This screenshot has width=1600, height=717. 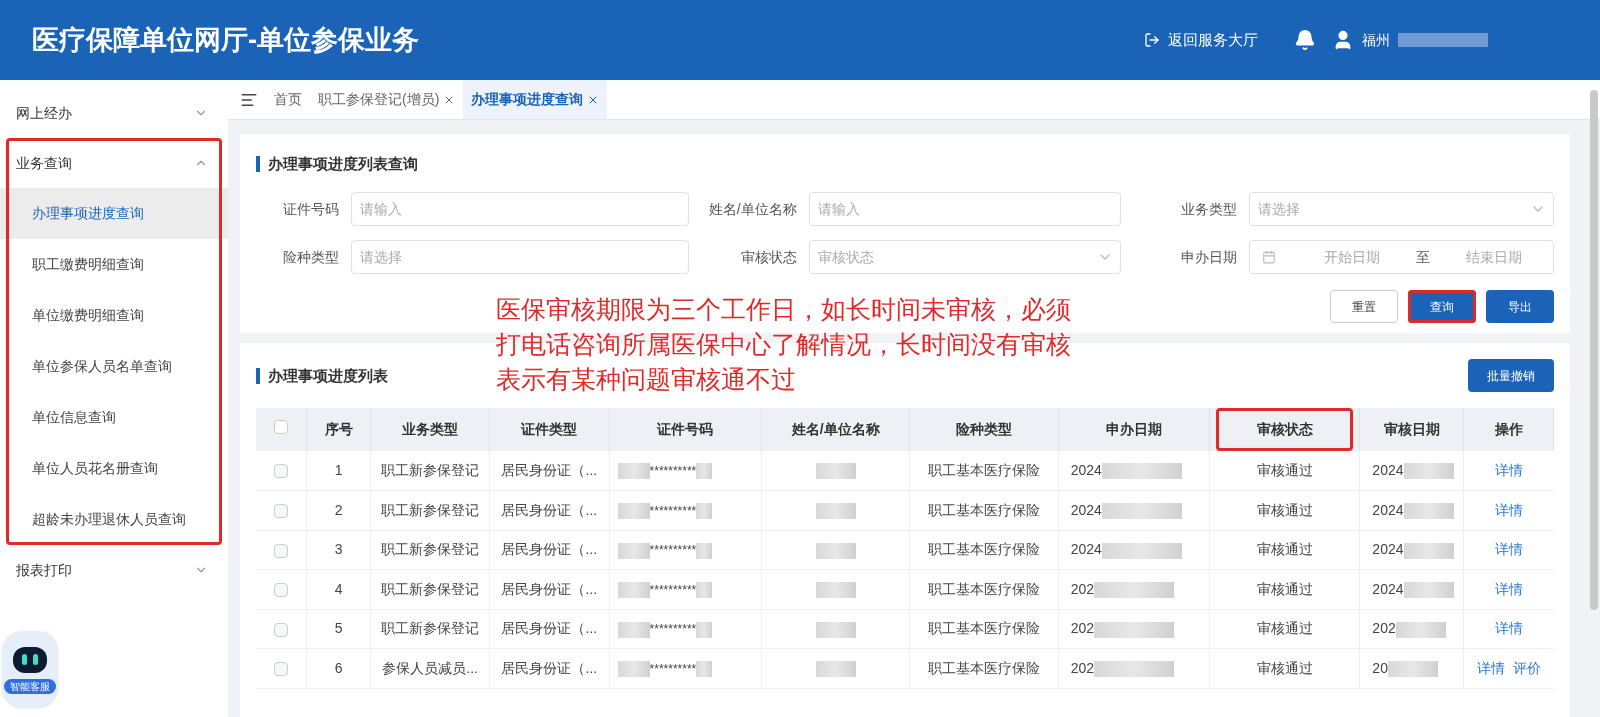 I want to click on panel-title: 办理事项进度列表查询, so click(x=905, y=164).